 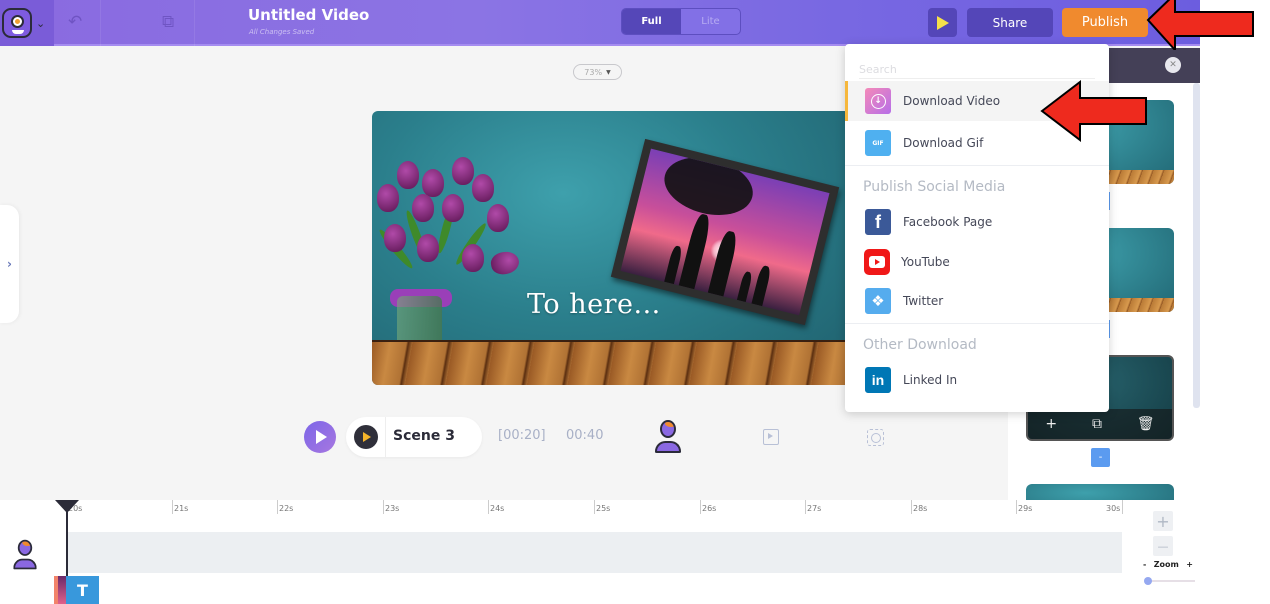 I want to click on undo-icon: ↶, so click(x=75, y=22).